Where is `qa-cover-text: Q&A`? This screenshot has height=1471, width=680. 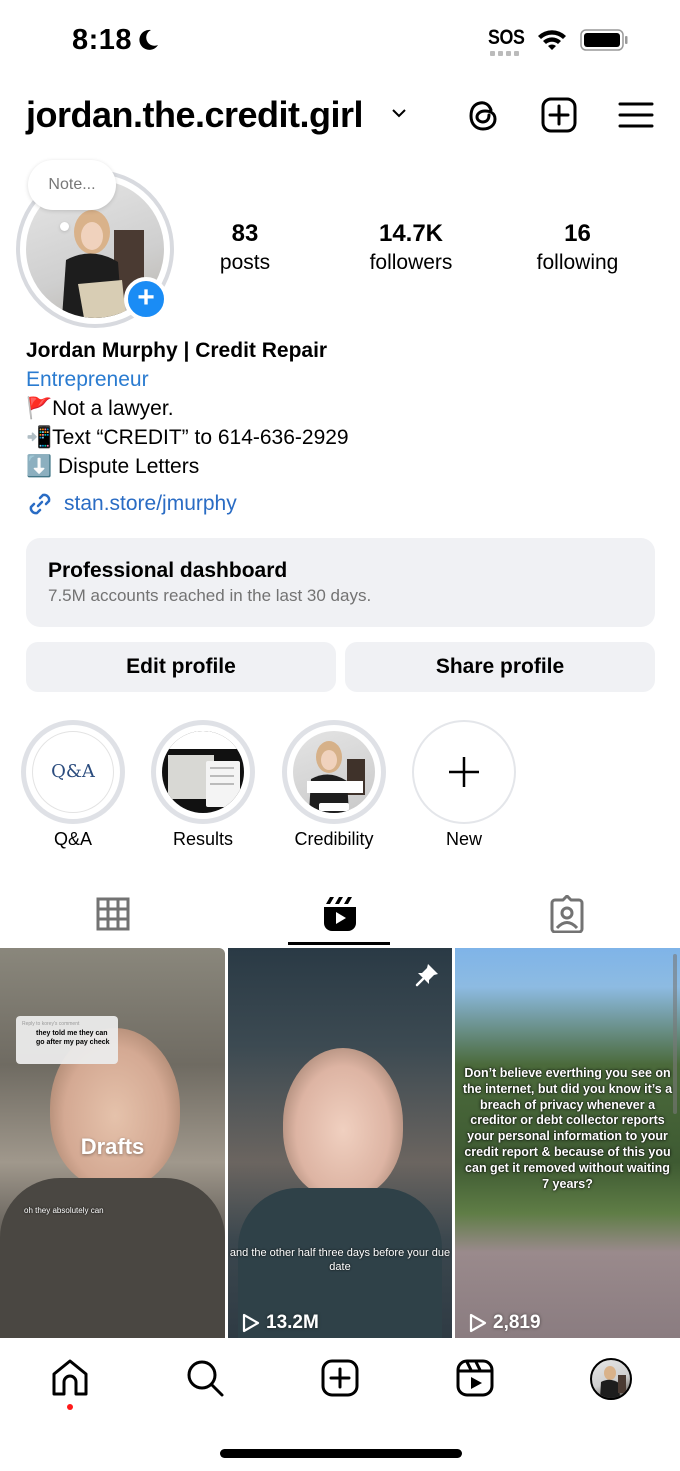 qa-cover-text: Q&A is located at coordinates (73, 772).